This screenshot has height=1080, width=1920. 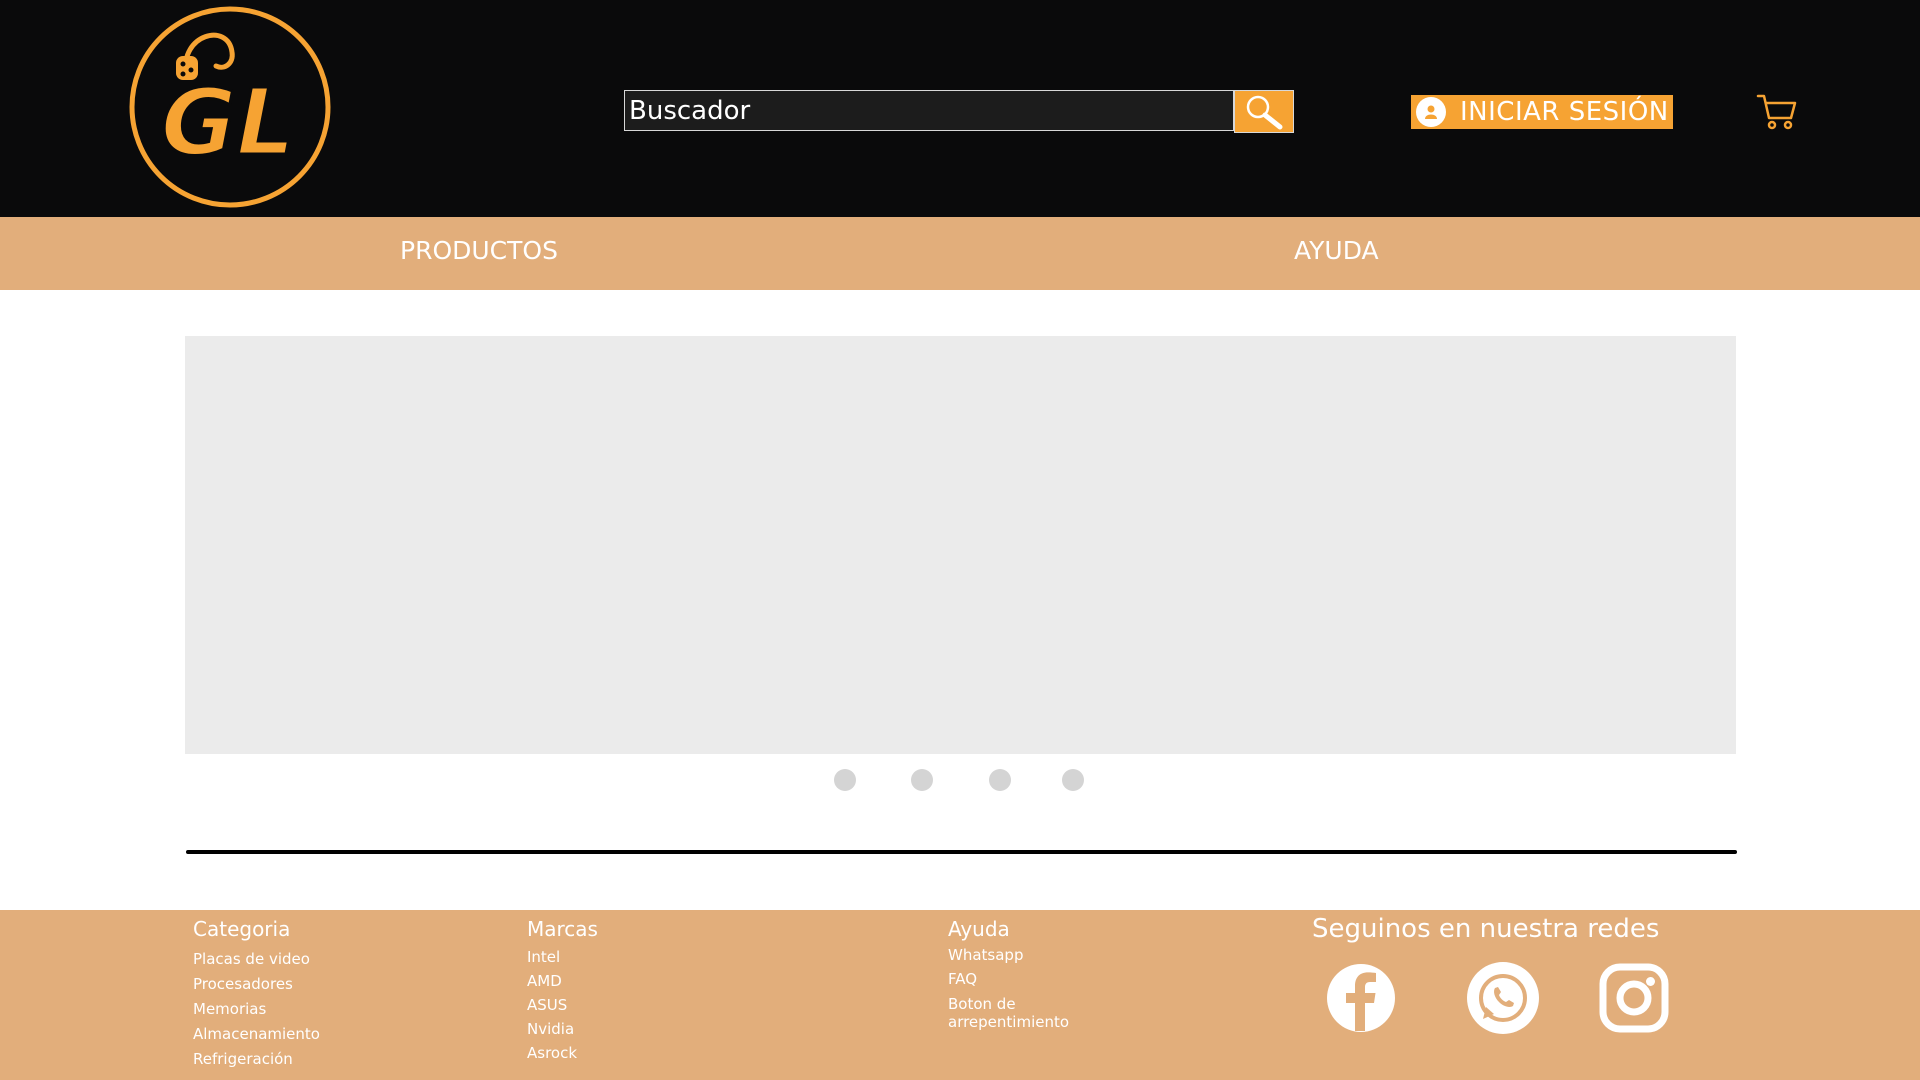 What do you see at coordinates (256, 1034) in the screenshot?
I see `footer-link: Almacenamiento` at bounding box center [256, 1034].